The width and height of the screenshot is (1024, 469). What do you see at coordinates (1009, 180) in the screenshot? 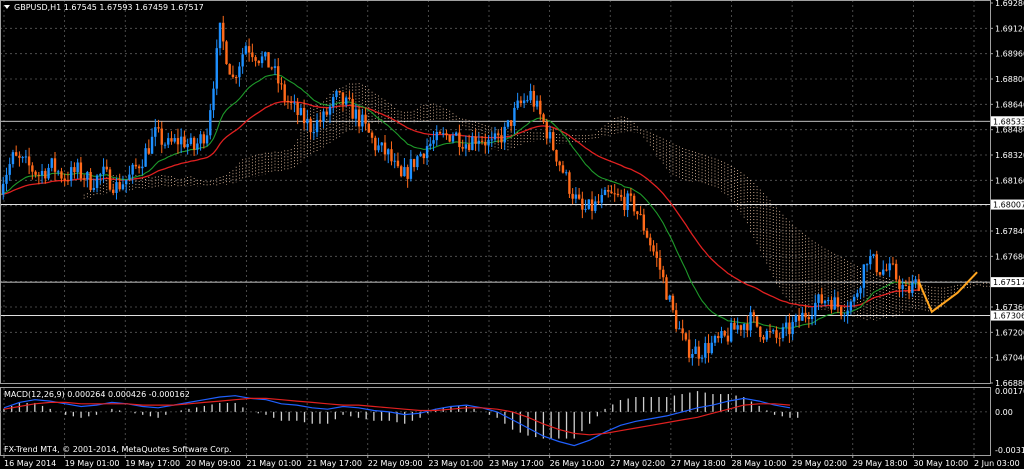
I see `y-tick-label: 1.68160` at bounding box center [1009, 180].